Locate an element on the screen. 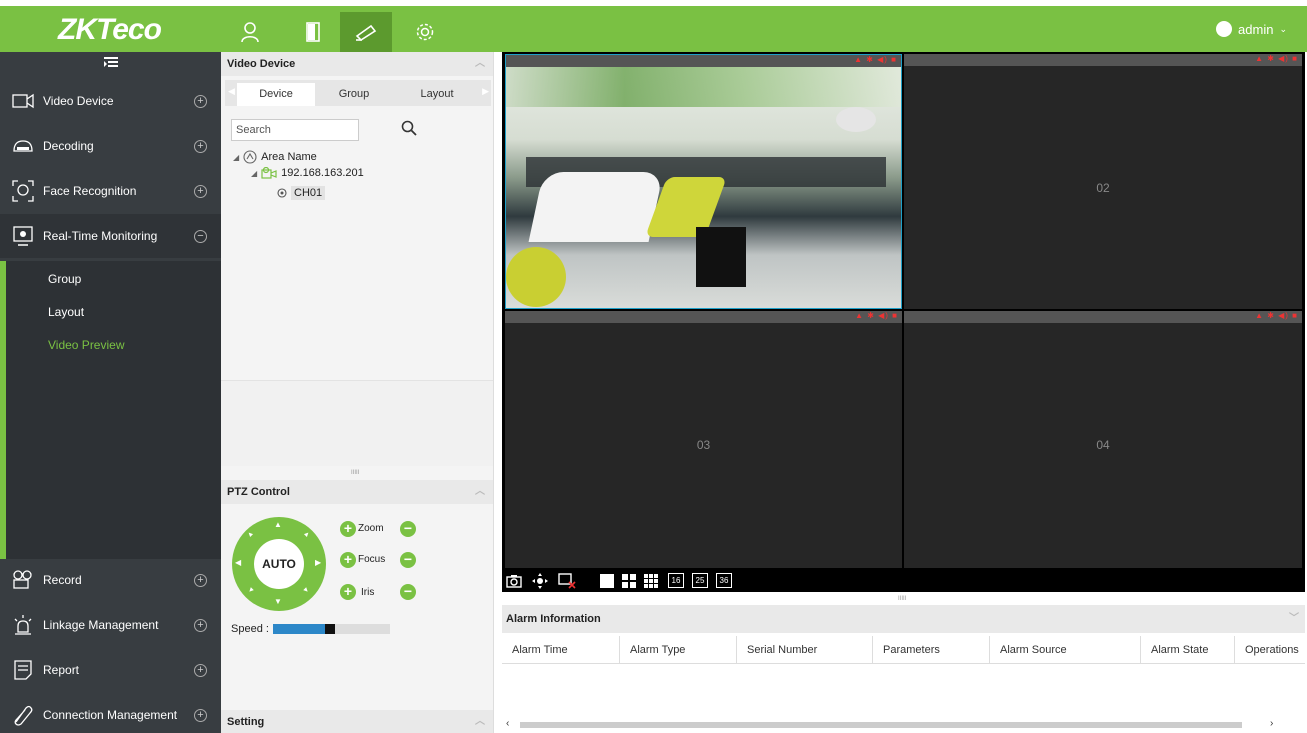  layout-25-button: 25 is located at coordinates (700, 580).